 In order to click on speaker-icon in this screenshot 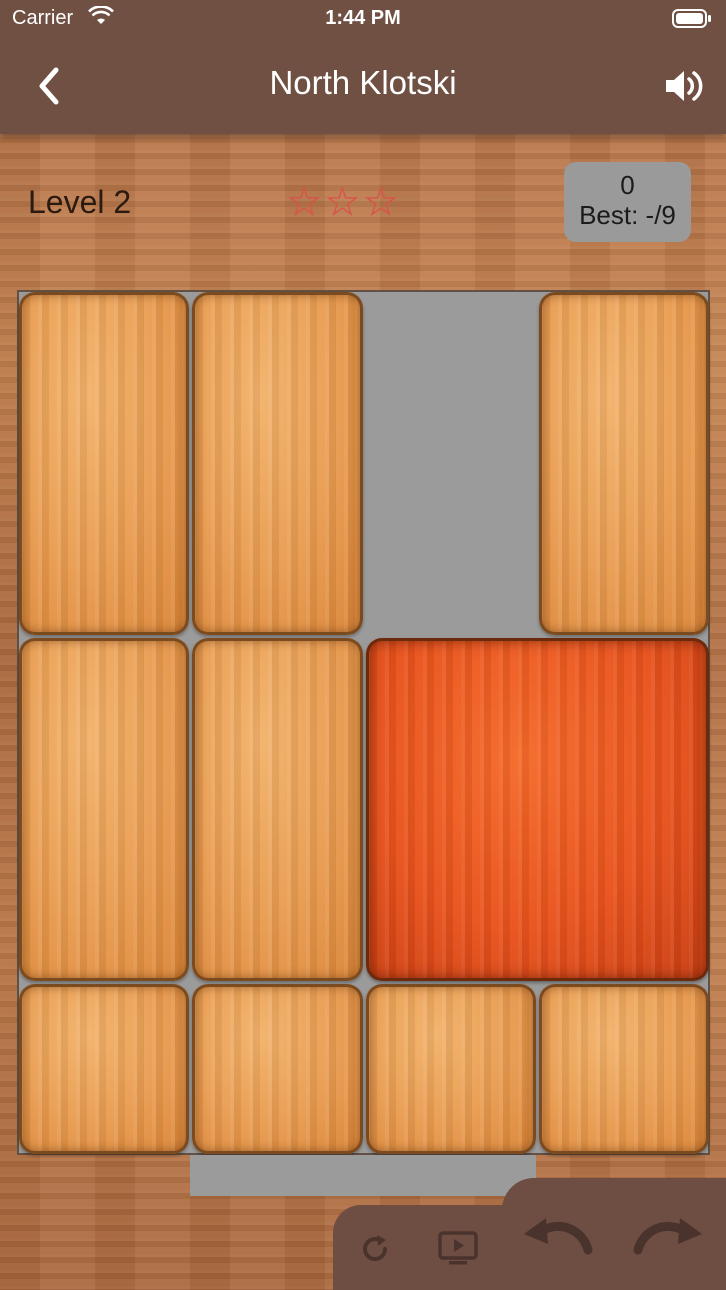, I will do `click(685, 86)`.